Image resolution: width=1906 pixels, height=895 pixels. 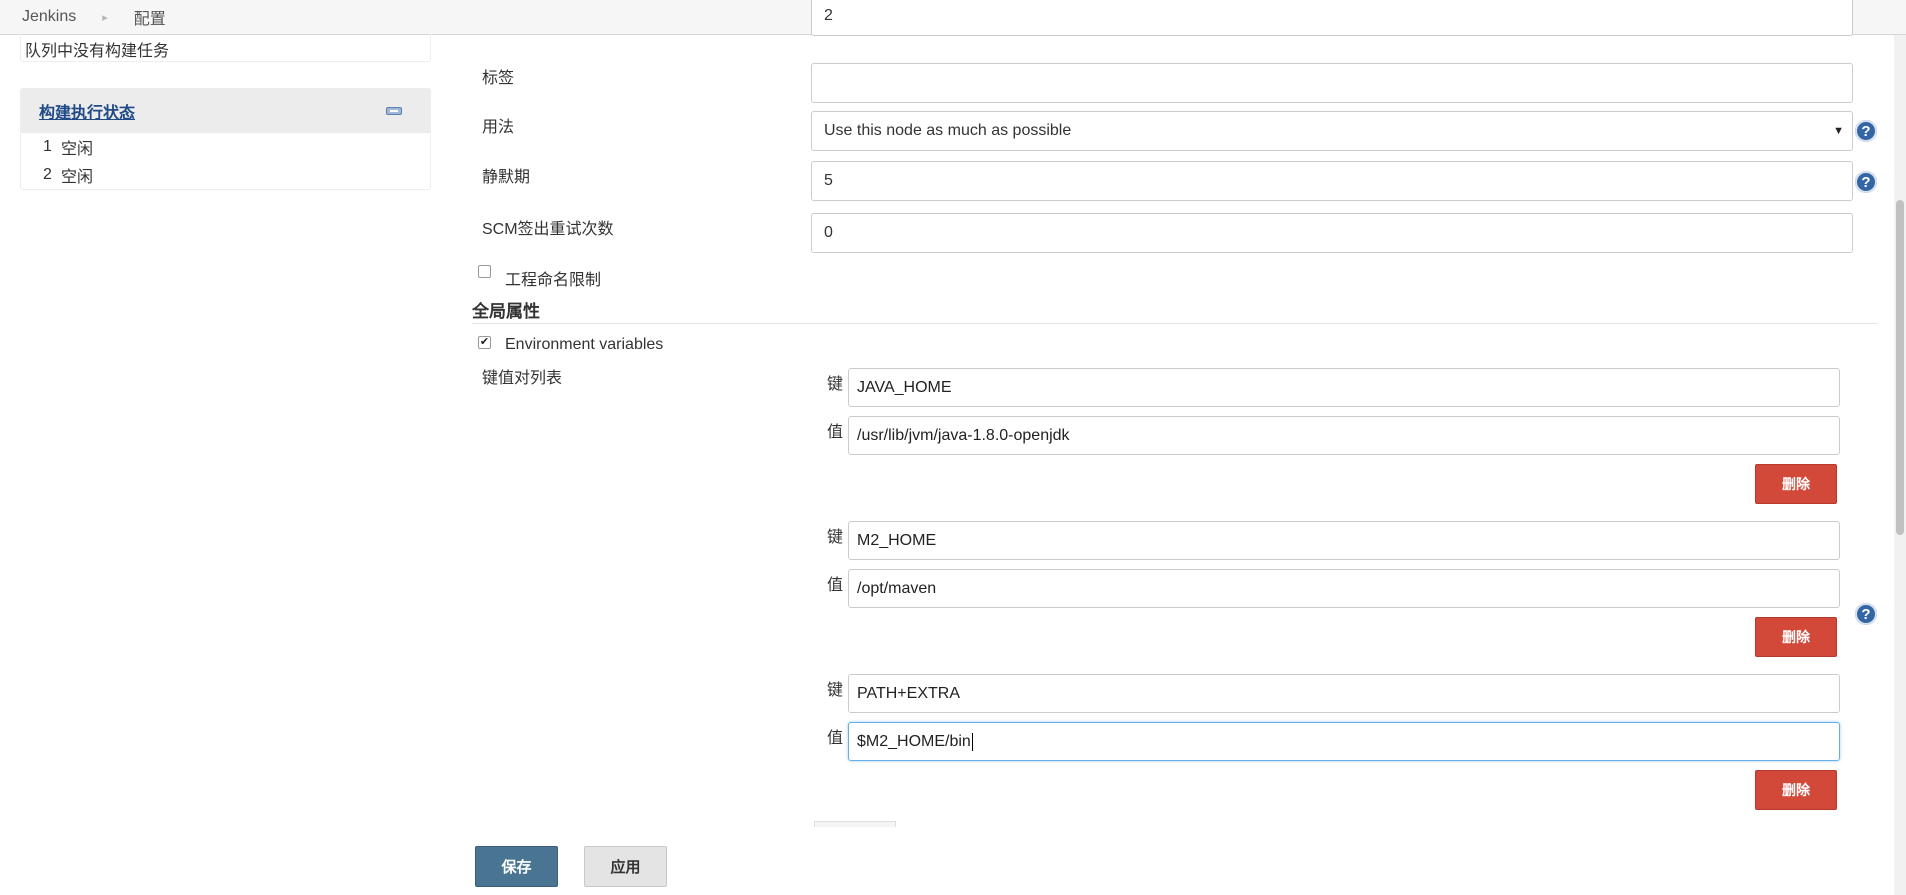 I want to click on executor-number: 2, so click(x=47, y=174).